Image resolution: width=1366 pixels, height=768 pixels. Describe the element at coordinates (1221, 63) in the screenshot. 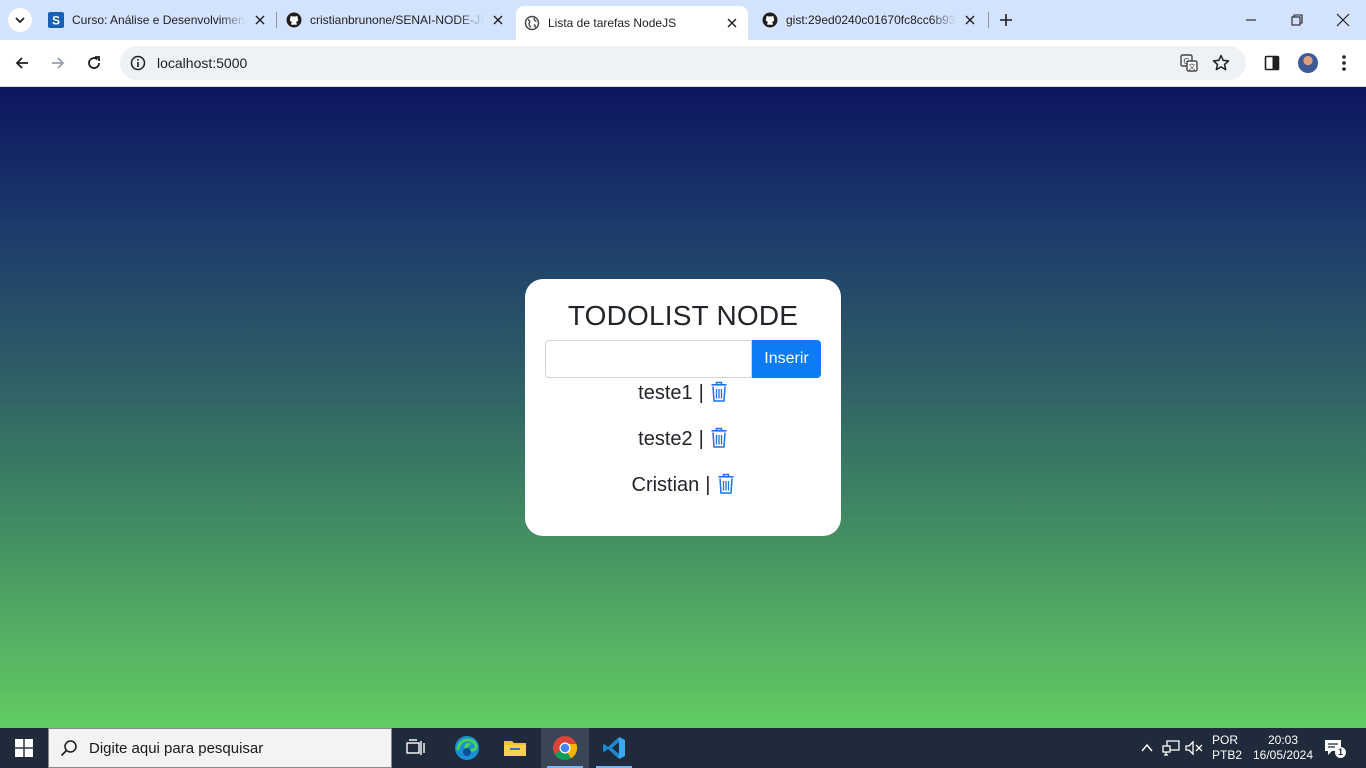

I see `bookmark-star-icon` at that location.